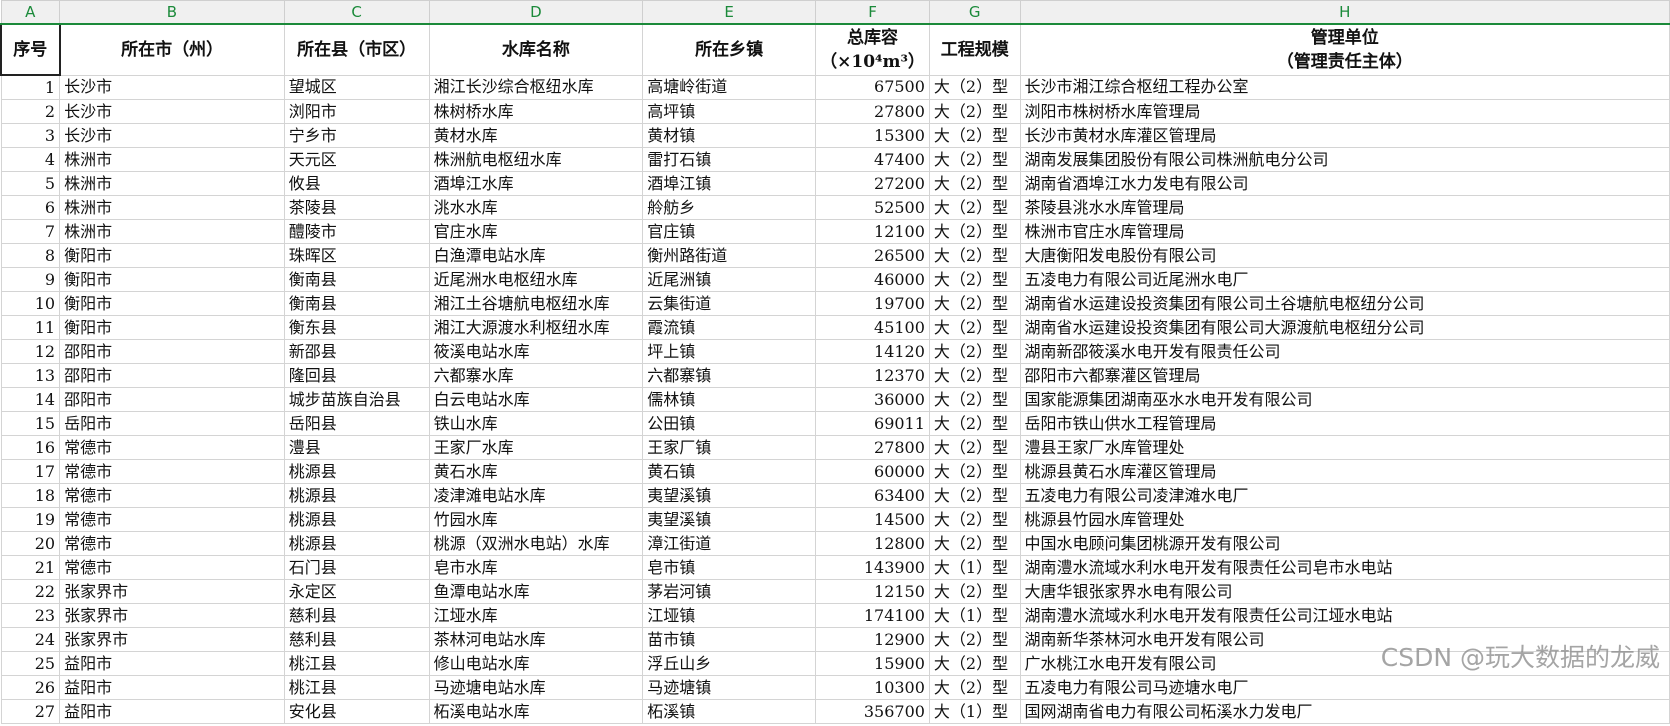 Image resolution: width=1670 pixels, height=726 pixels. Describe the element at coordinates (729, 663) in the screenshot. I see `cell-town: 浮丘山乡` at that location.